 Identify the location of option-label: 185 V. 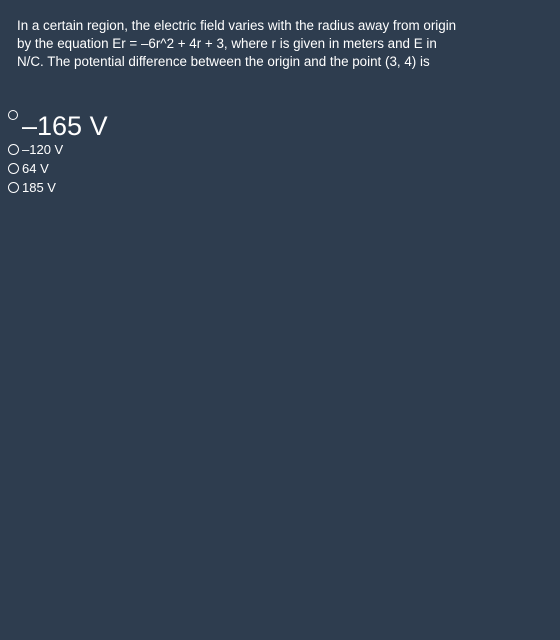
(39, 187).